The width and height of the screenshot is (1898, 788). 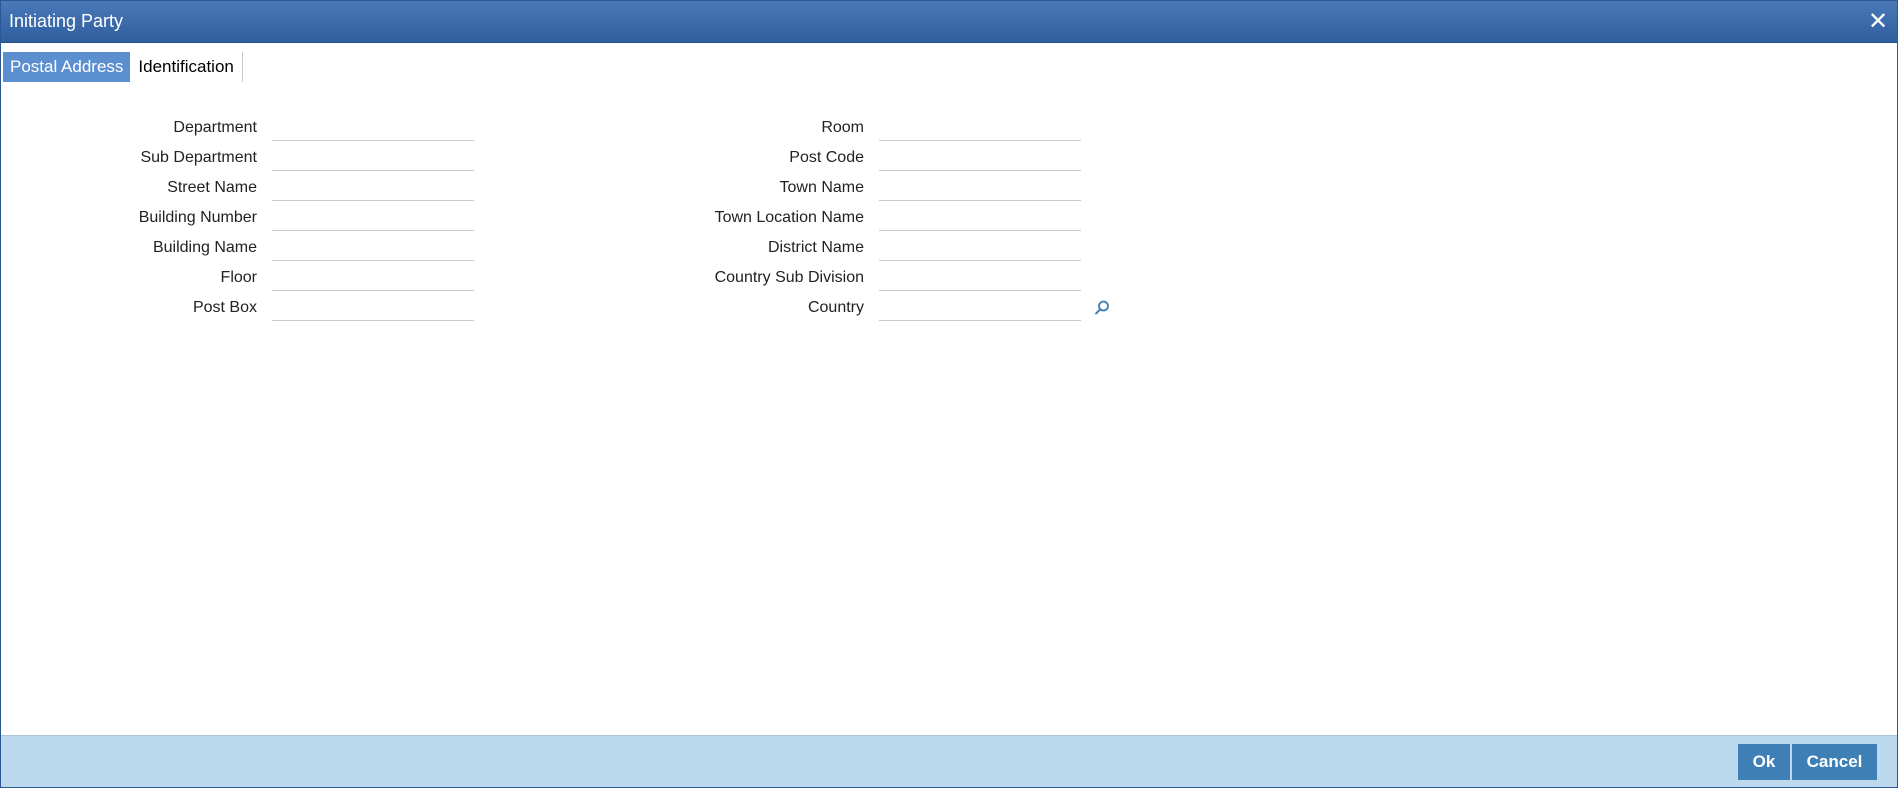 What do you see at coordinates (66, 21) in the screenshot?
I see `dialog-title: Initiating Party` at bounding box center [66, 21].